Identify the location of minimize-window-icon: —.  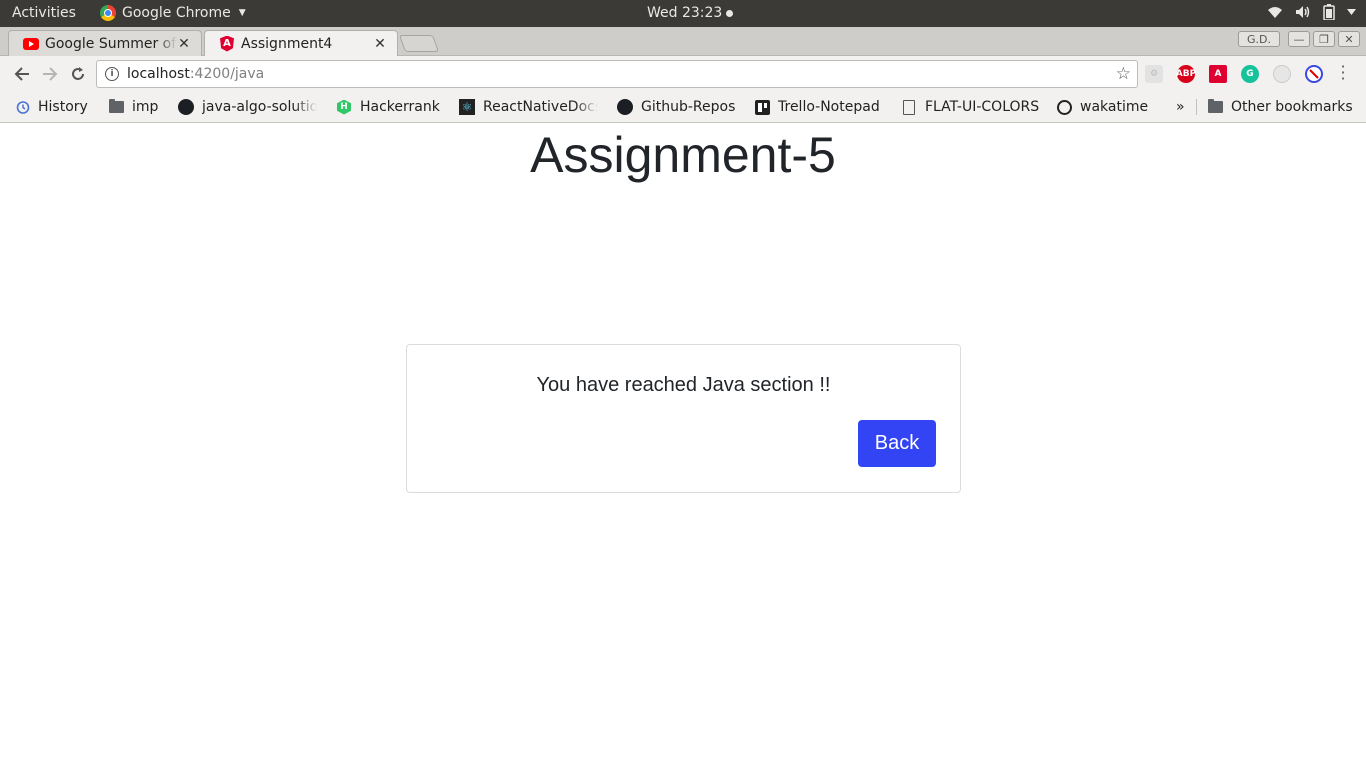
(1299, 39).